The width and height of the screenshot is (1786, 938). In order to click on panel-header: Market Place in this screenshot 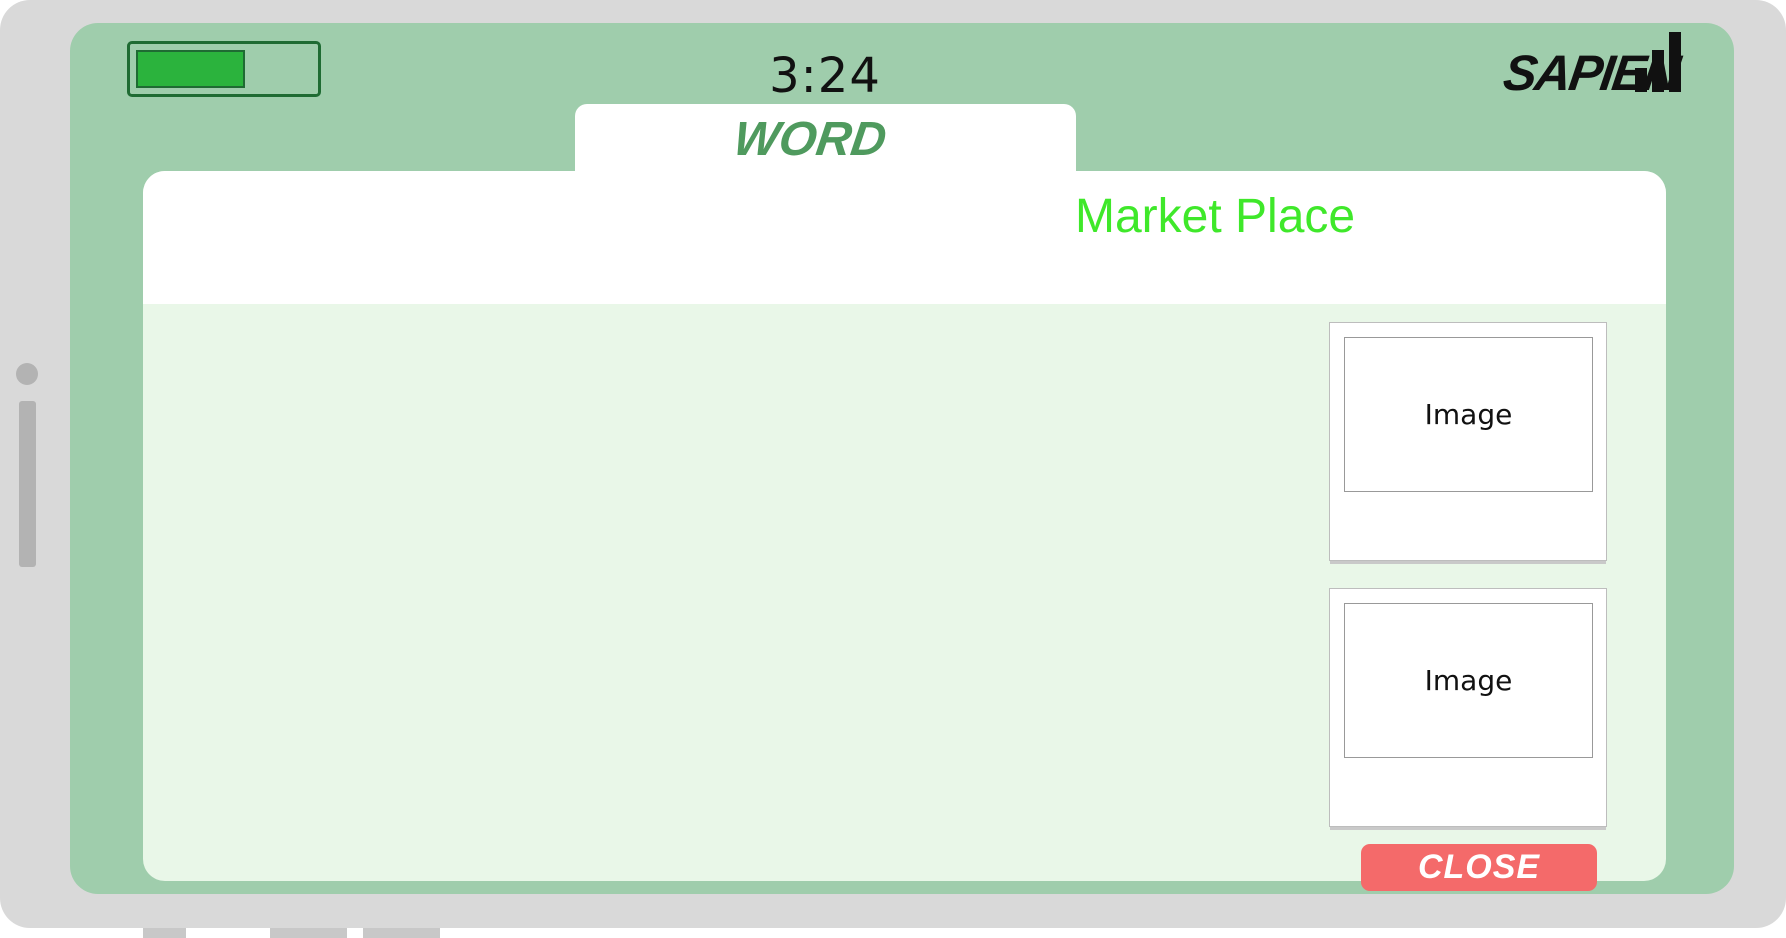, I will do `click(904, 237)`.